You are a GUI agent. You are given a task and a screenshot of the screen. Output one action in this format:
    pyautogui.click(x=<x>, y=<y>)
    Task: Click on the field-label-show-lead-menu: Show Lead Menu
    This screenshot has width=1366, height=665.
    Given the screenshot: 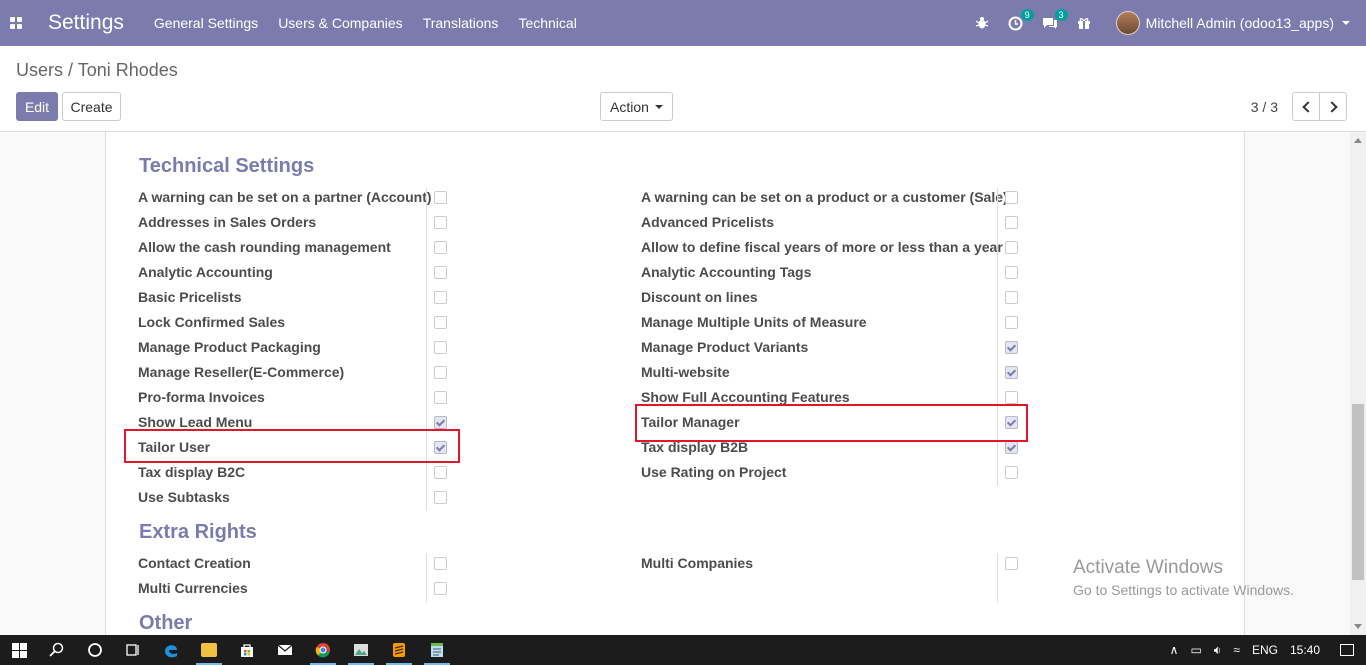 What is the action you would take?
    pyautogui.click(x=195, y=422)
    